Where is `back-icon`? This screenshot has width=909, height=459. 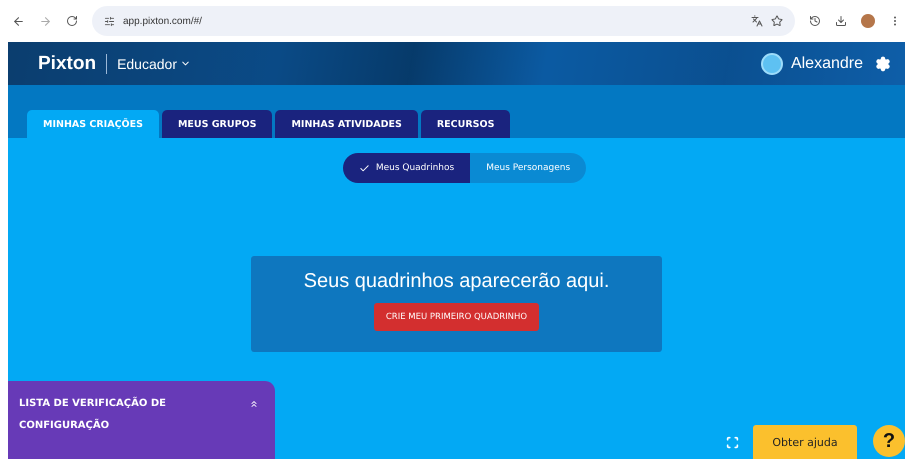 back-icon is located at coordinates (18, 21).